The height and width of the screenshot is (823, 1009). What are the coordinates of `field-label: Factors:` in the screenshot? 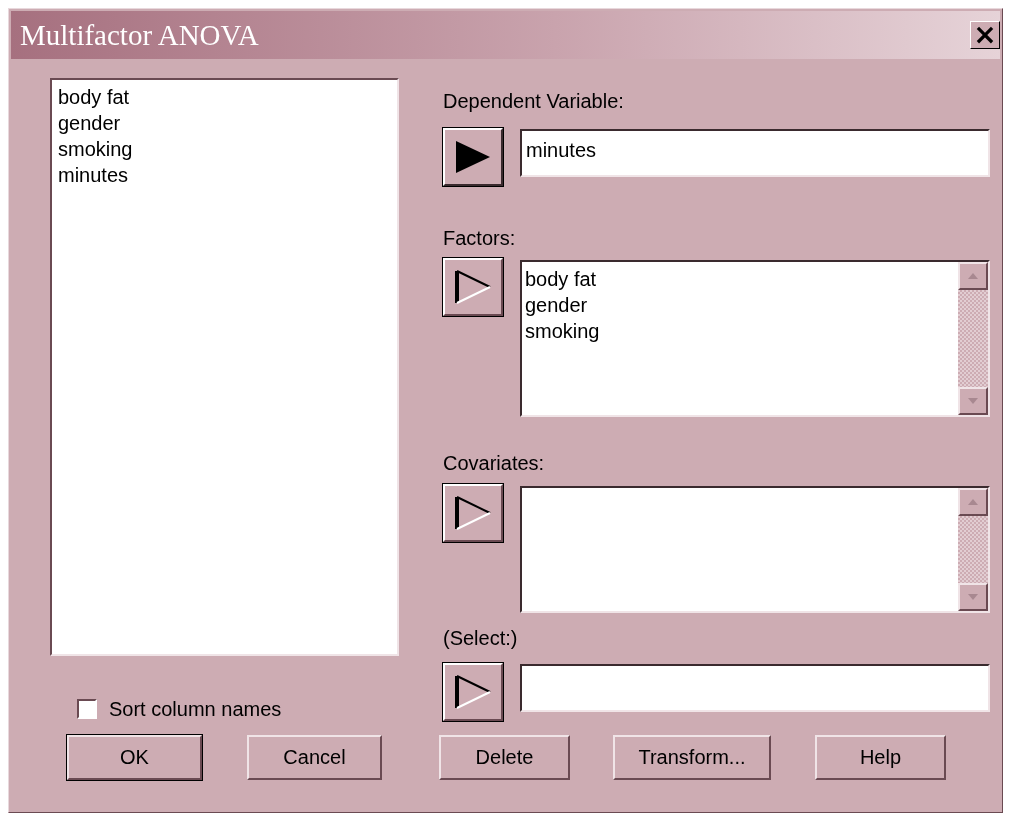 It's located at (480, 238).